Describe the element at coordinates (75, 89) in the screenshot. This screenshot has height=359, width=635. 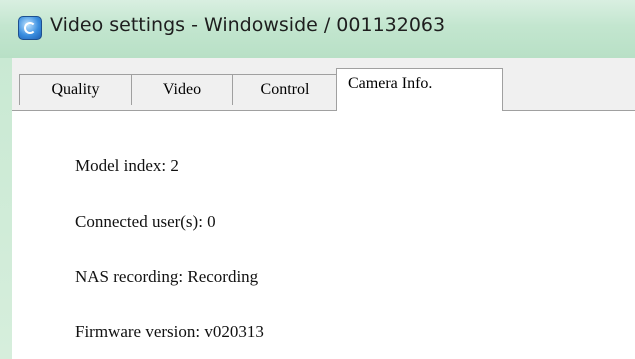
I see `tab-quality: Quality` at that location.